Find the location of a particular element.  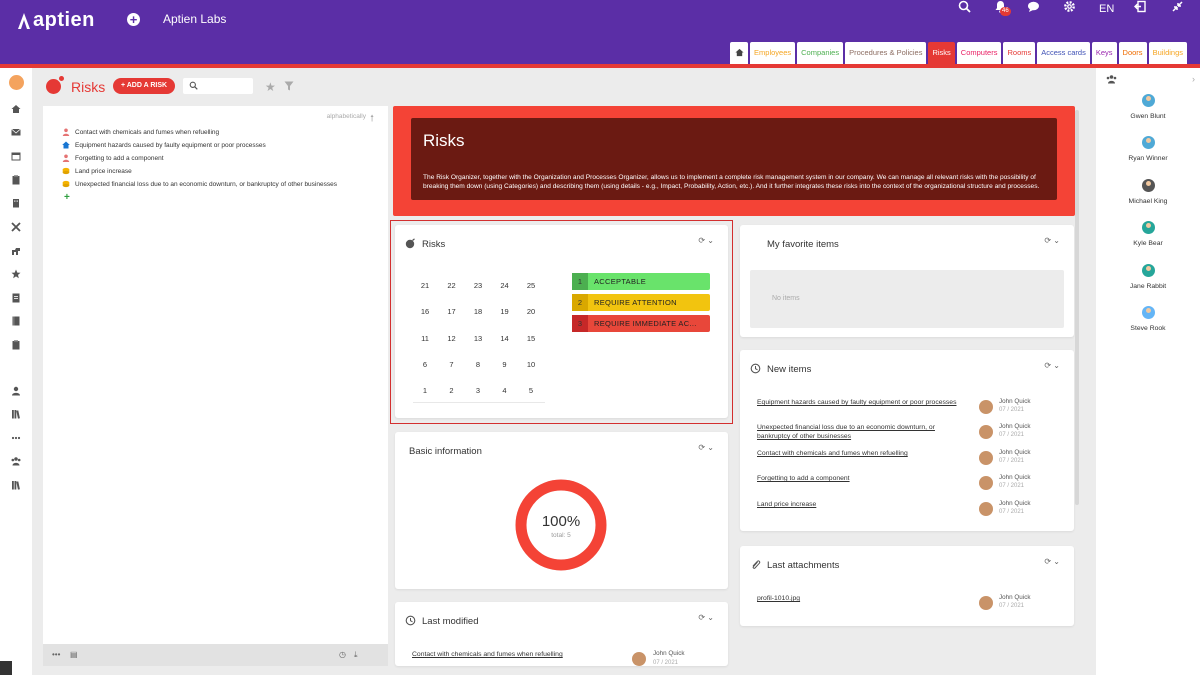

calendar-icon is located at coordinates (16, 156).